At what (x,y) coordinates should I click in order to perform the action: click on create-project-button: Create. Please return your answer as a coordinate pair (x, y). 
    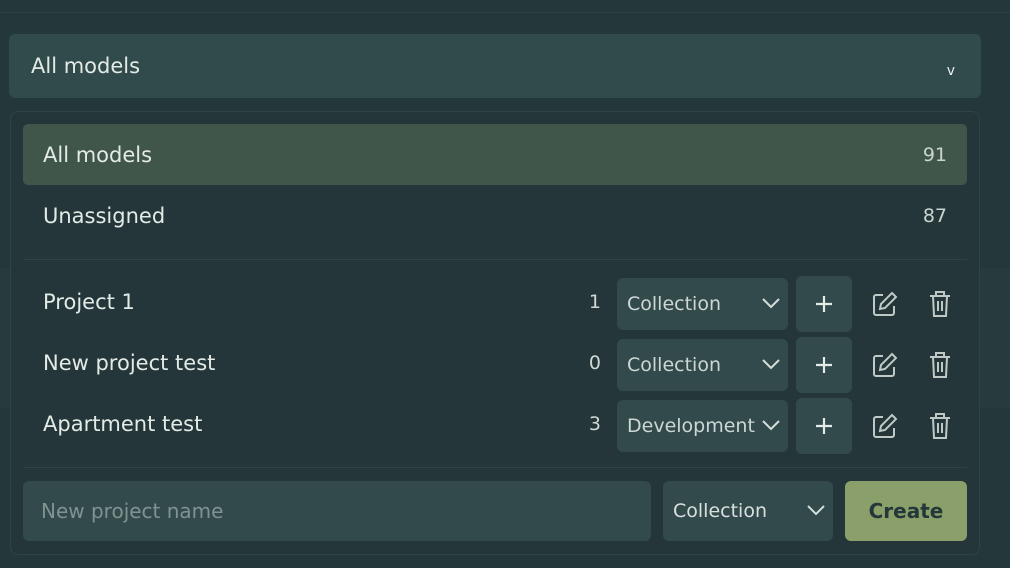
    Looking at the image, I should click on (906, 511).